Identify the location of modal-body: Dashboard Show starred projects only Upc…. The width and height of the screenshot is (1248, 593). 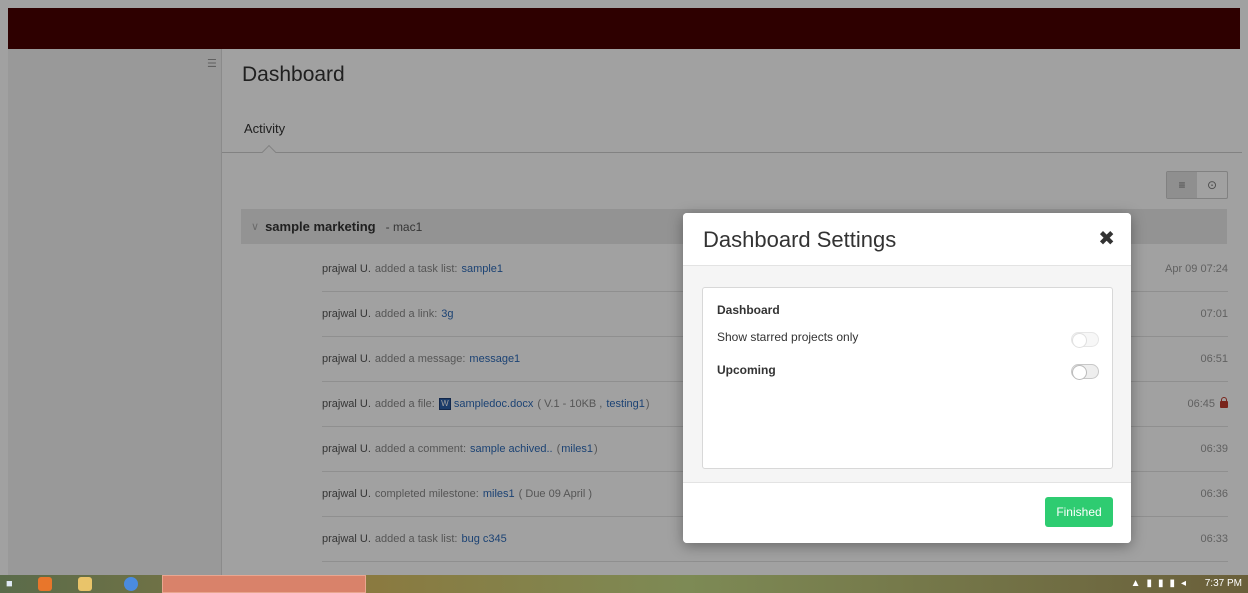
(907, 374).